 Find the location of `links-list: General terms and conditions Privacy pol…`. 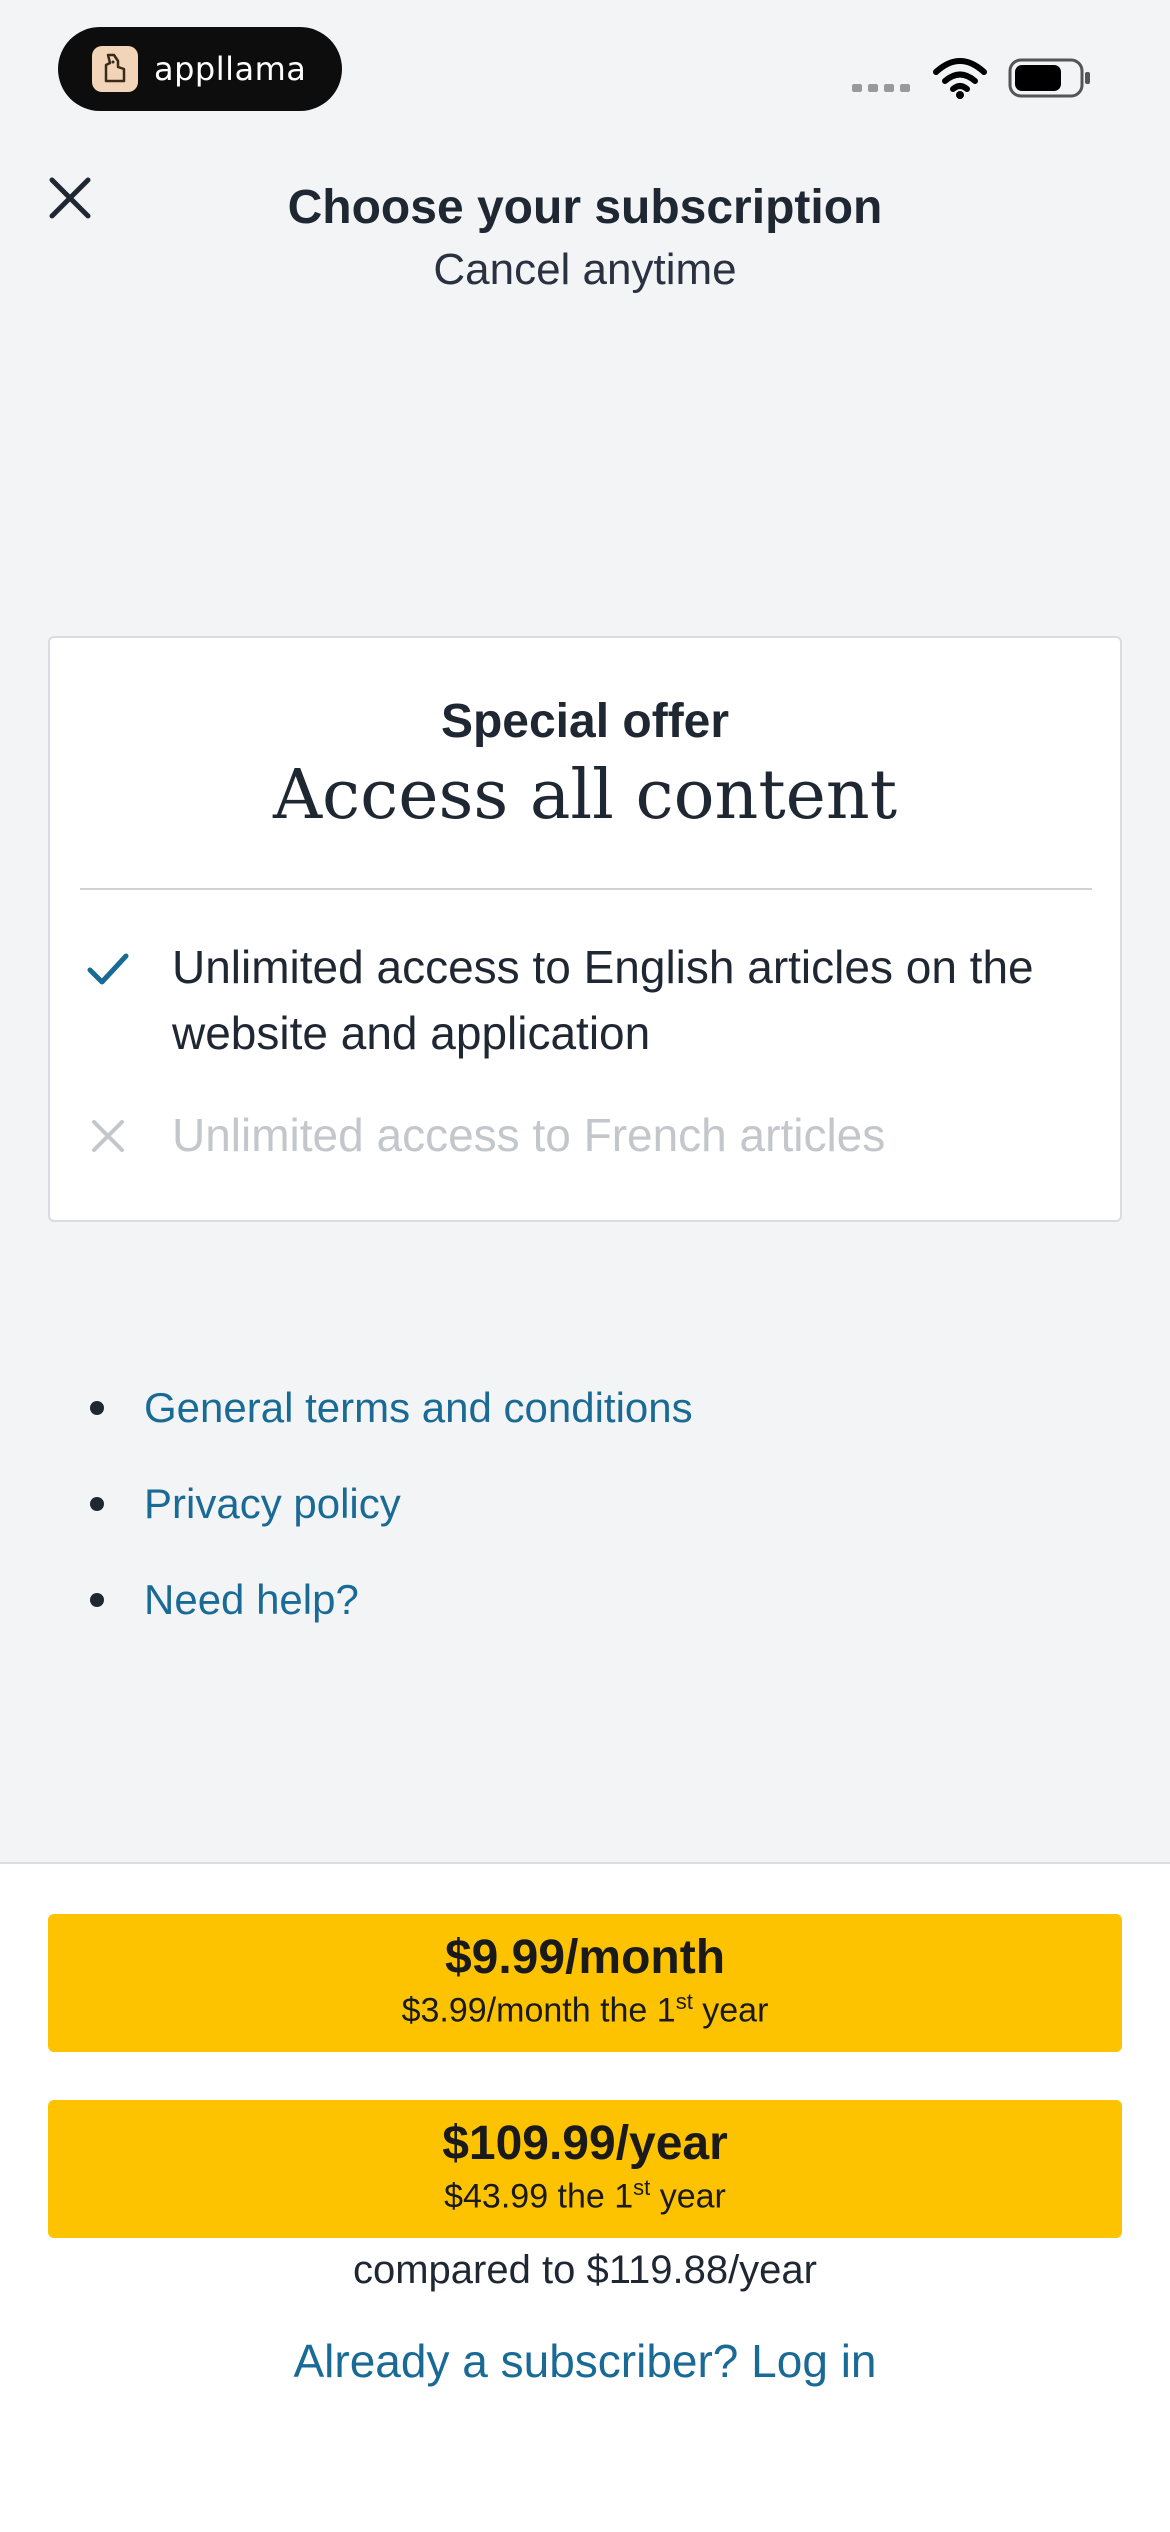

links-list: General terms and conditions Privacy pol… is located at coordinates (391, 1504).